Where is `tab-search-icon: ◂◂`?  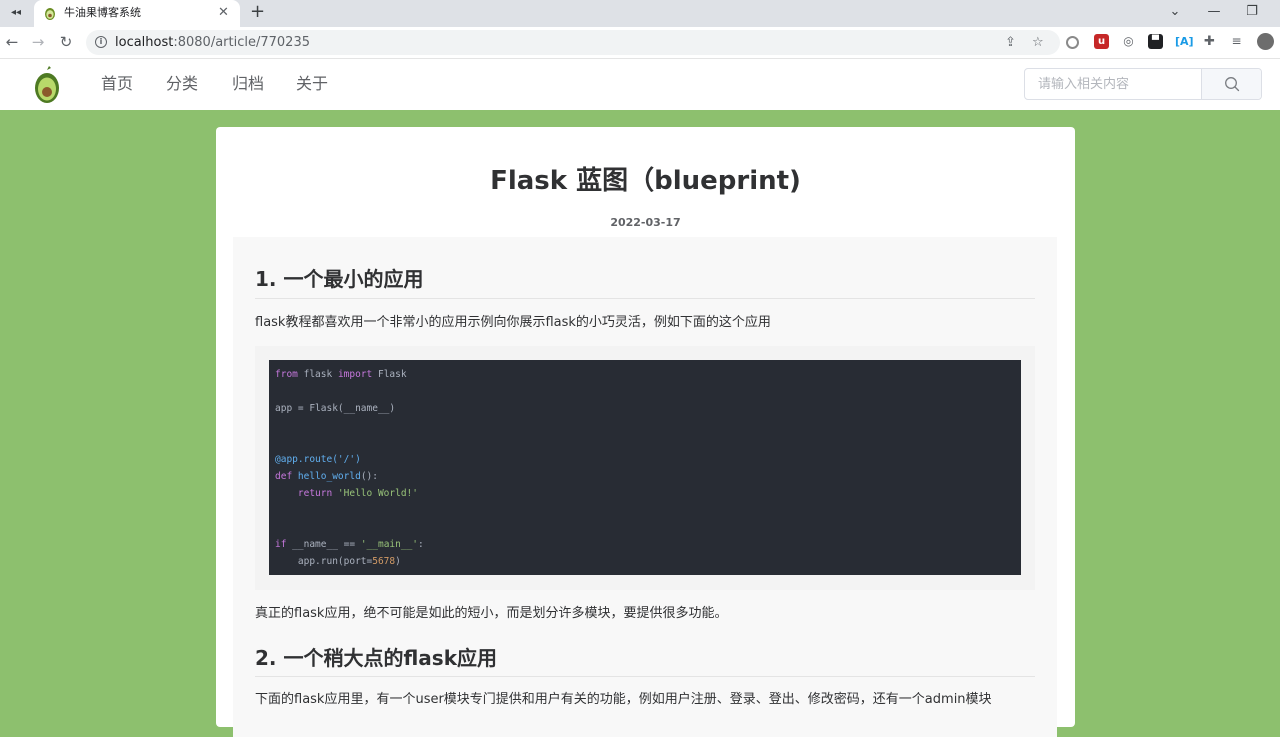
tab-search-icon: ◂◂ is located at coordinates (16, 13).